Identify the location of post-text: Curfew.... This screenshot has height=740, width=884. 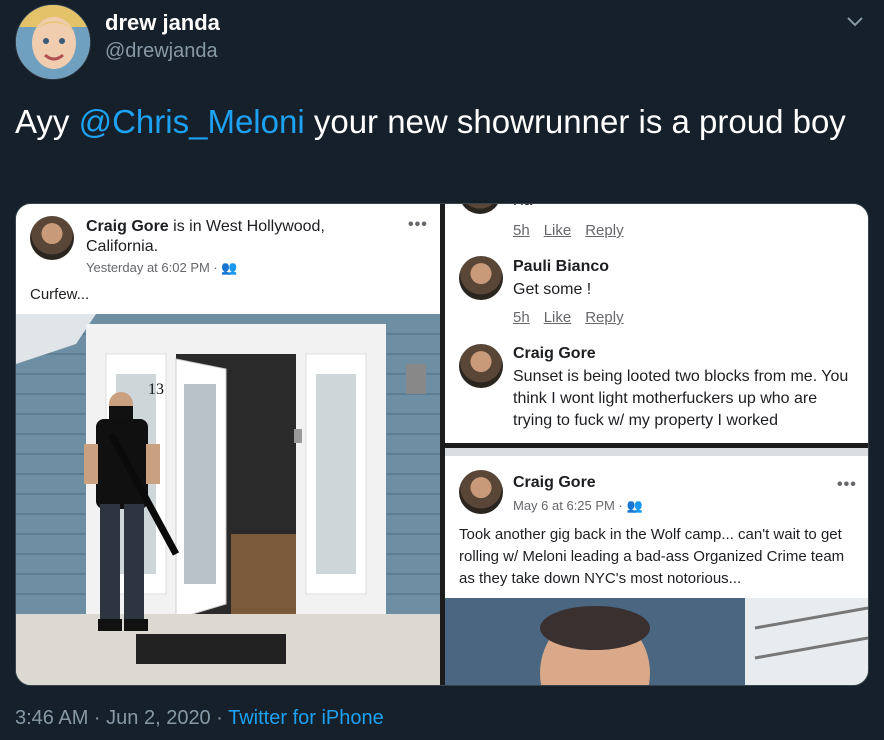
(60, 294).